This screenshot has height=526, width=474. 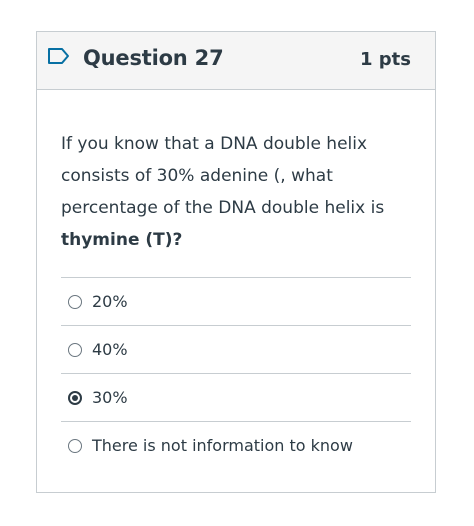 I want to click on answer-label: 40%, so click(x=110, y=349).